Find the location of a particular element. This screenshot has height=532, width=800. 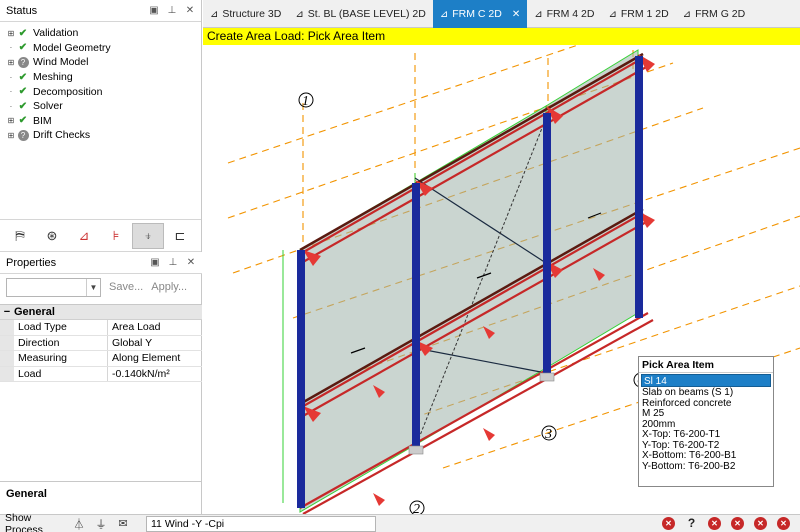

status-item: ⊞ ✔ Validation is located at coordinates (100, 33).